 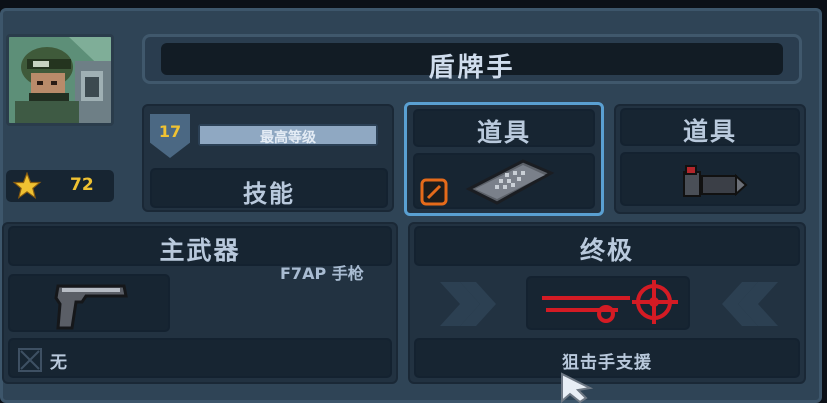 I want to click on ultimate-title: 终极, so click(x=606, y=250).